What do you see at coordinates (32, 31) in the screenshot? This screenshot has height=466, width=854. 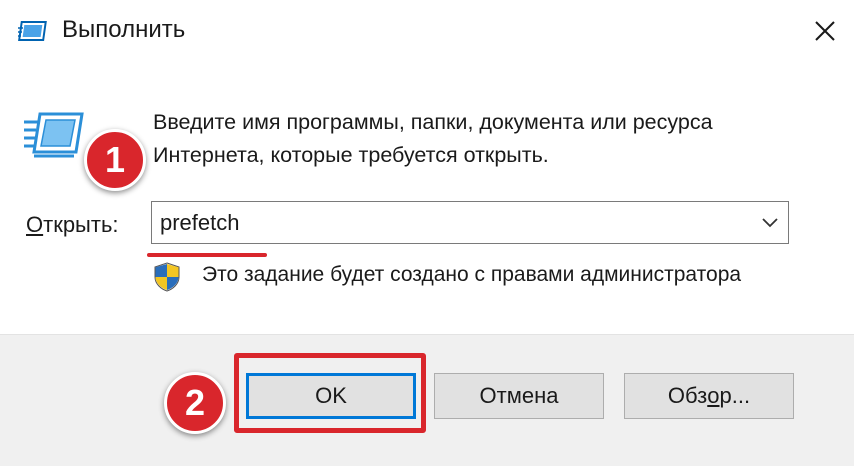 I see `run-dialog-icon` at bounding box center [32, 31].